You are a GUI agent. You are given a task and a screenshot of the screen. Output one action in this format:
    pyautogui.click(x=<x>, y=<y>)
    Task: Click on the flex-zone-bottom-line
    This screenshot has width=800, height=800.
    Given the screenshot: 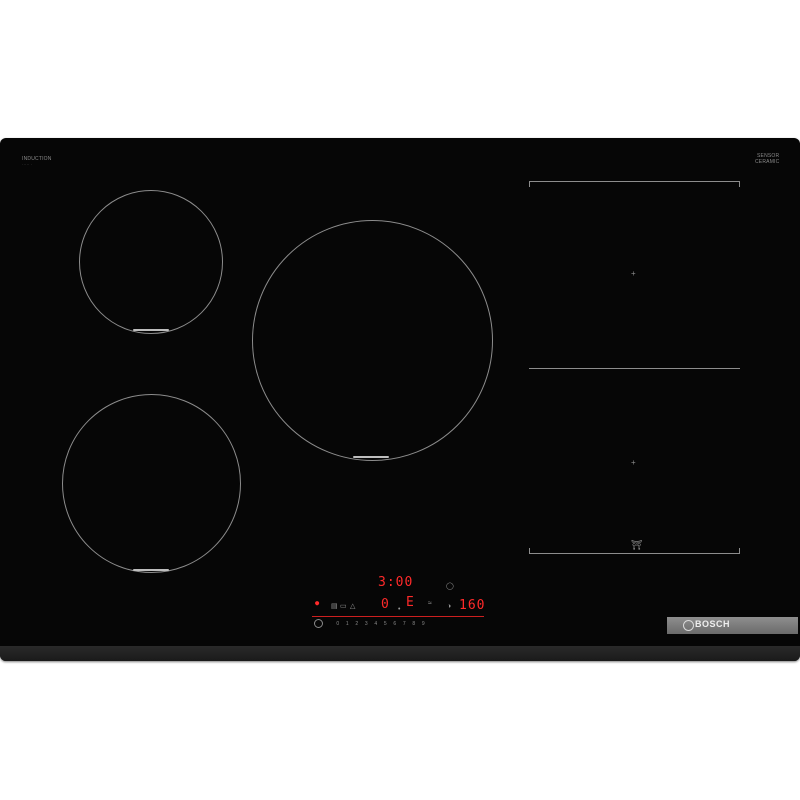 What is the action you would take?
    pyautogui.click(x=634, y=553)
    